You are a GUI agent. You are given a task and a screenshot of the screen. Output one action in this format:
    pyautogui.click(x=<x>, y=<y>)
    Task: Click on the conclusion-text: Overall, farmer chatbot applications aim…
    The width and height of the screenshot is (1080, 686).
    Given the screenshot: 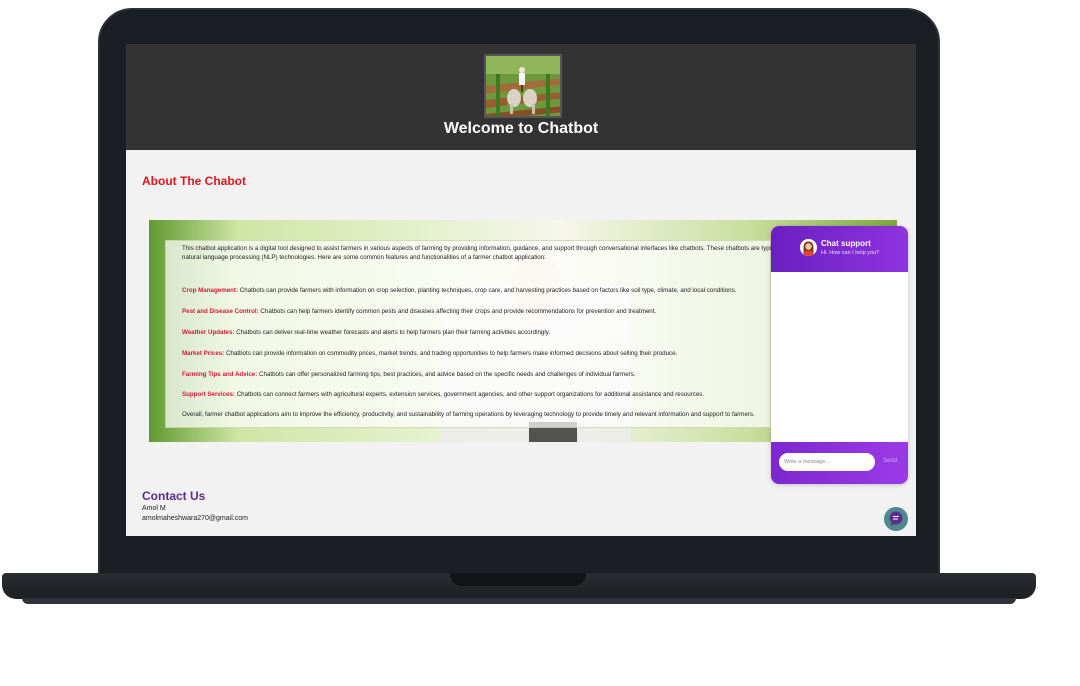 What is the action you would take?
    pyautogui.click(x=468, y=414)
    